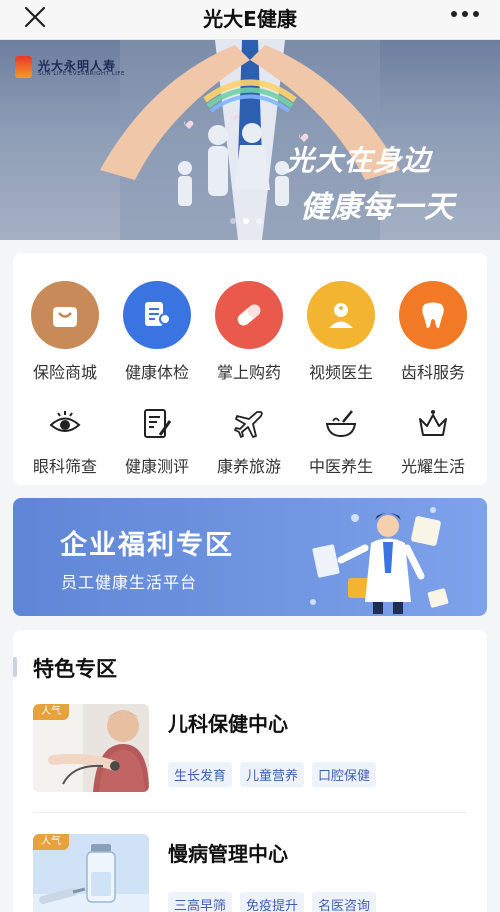 This screenshot has height=912, width=500. I want to click on banner-slogan-line1: 光大在身边, so click(359, 160).